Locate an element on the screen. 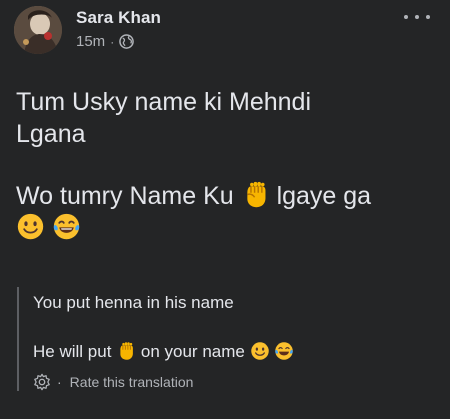  post-meta: 15m · is located at coordinates (105, 41).